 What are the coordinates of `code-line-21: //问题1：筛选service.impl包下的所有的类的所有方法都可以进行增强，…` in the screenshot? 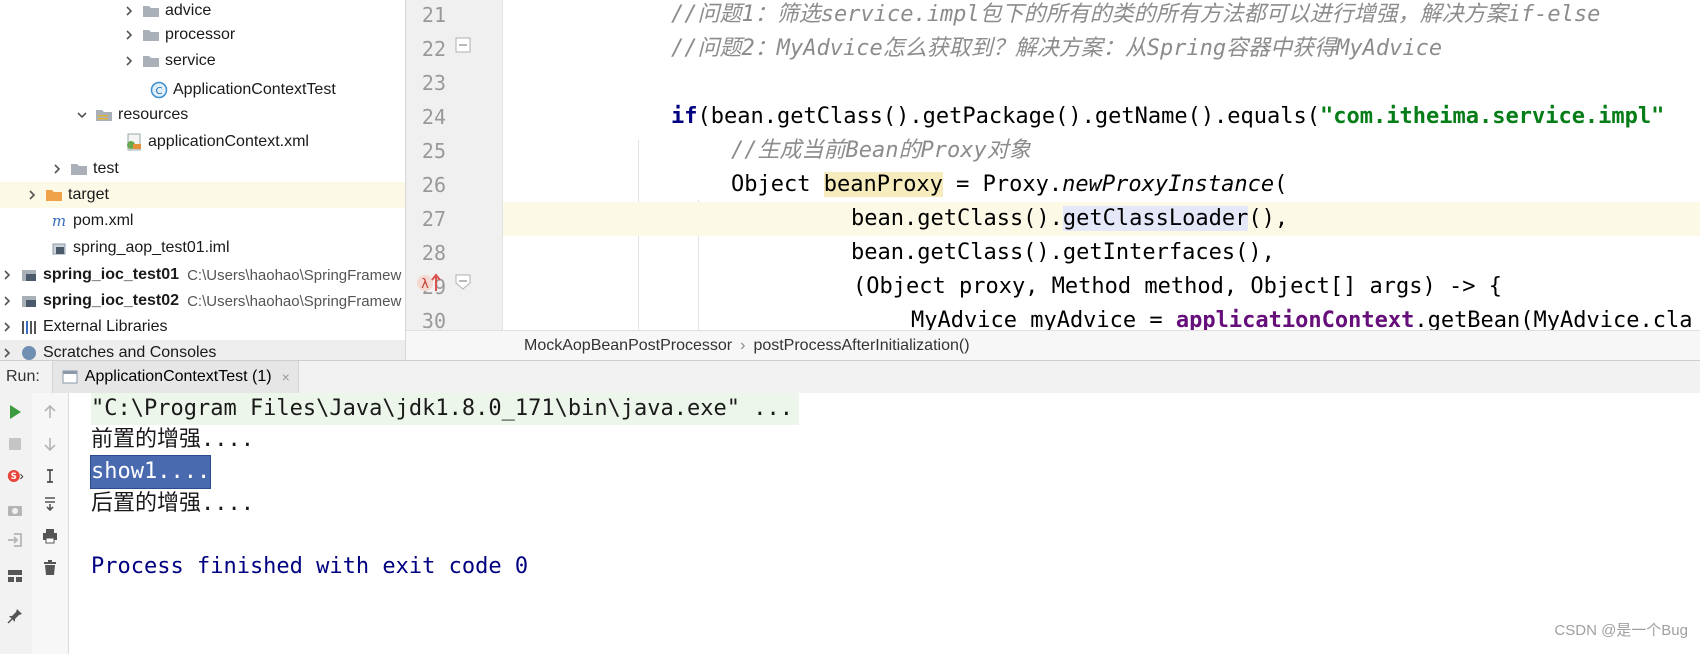 It's located at (1101, 16).